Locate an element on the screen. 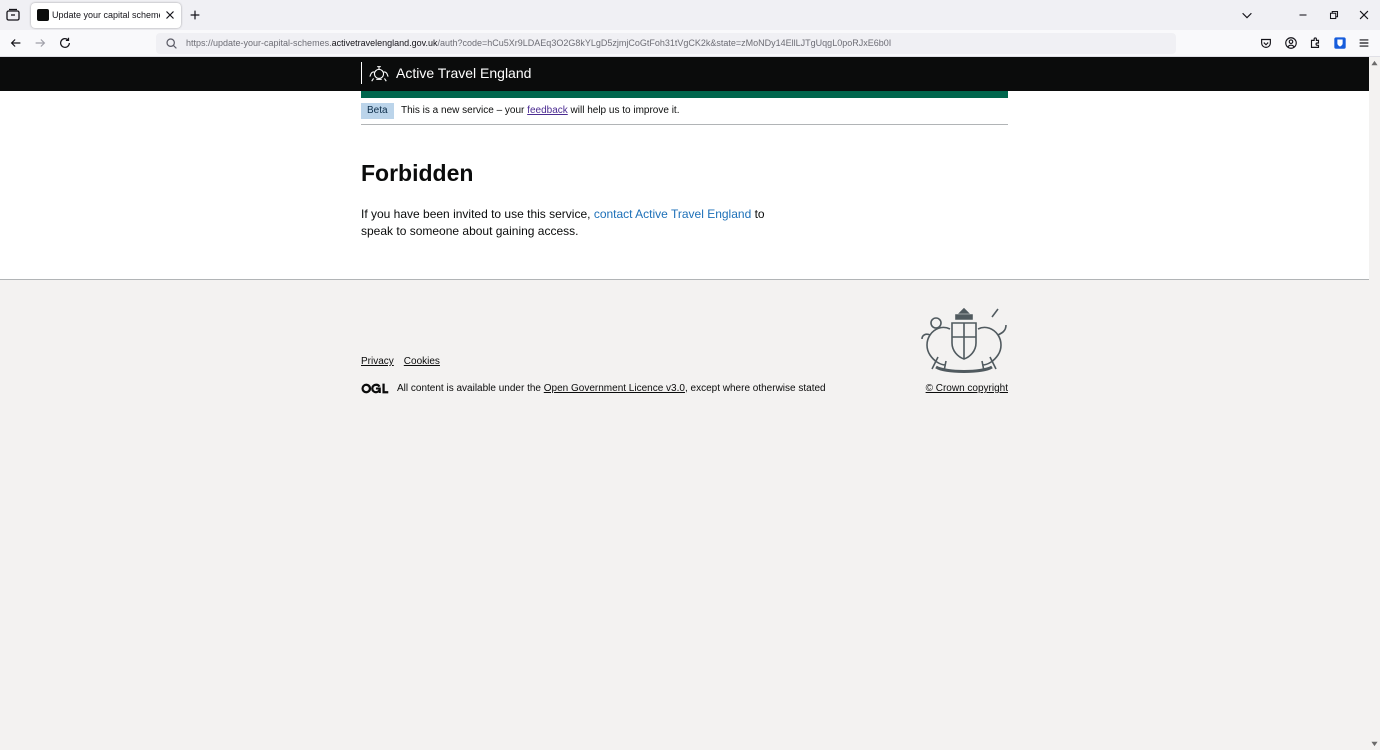  tab-title: Update your capital schemes is located at coordinates (106, 15).